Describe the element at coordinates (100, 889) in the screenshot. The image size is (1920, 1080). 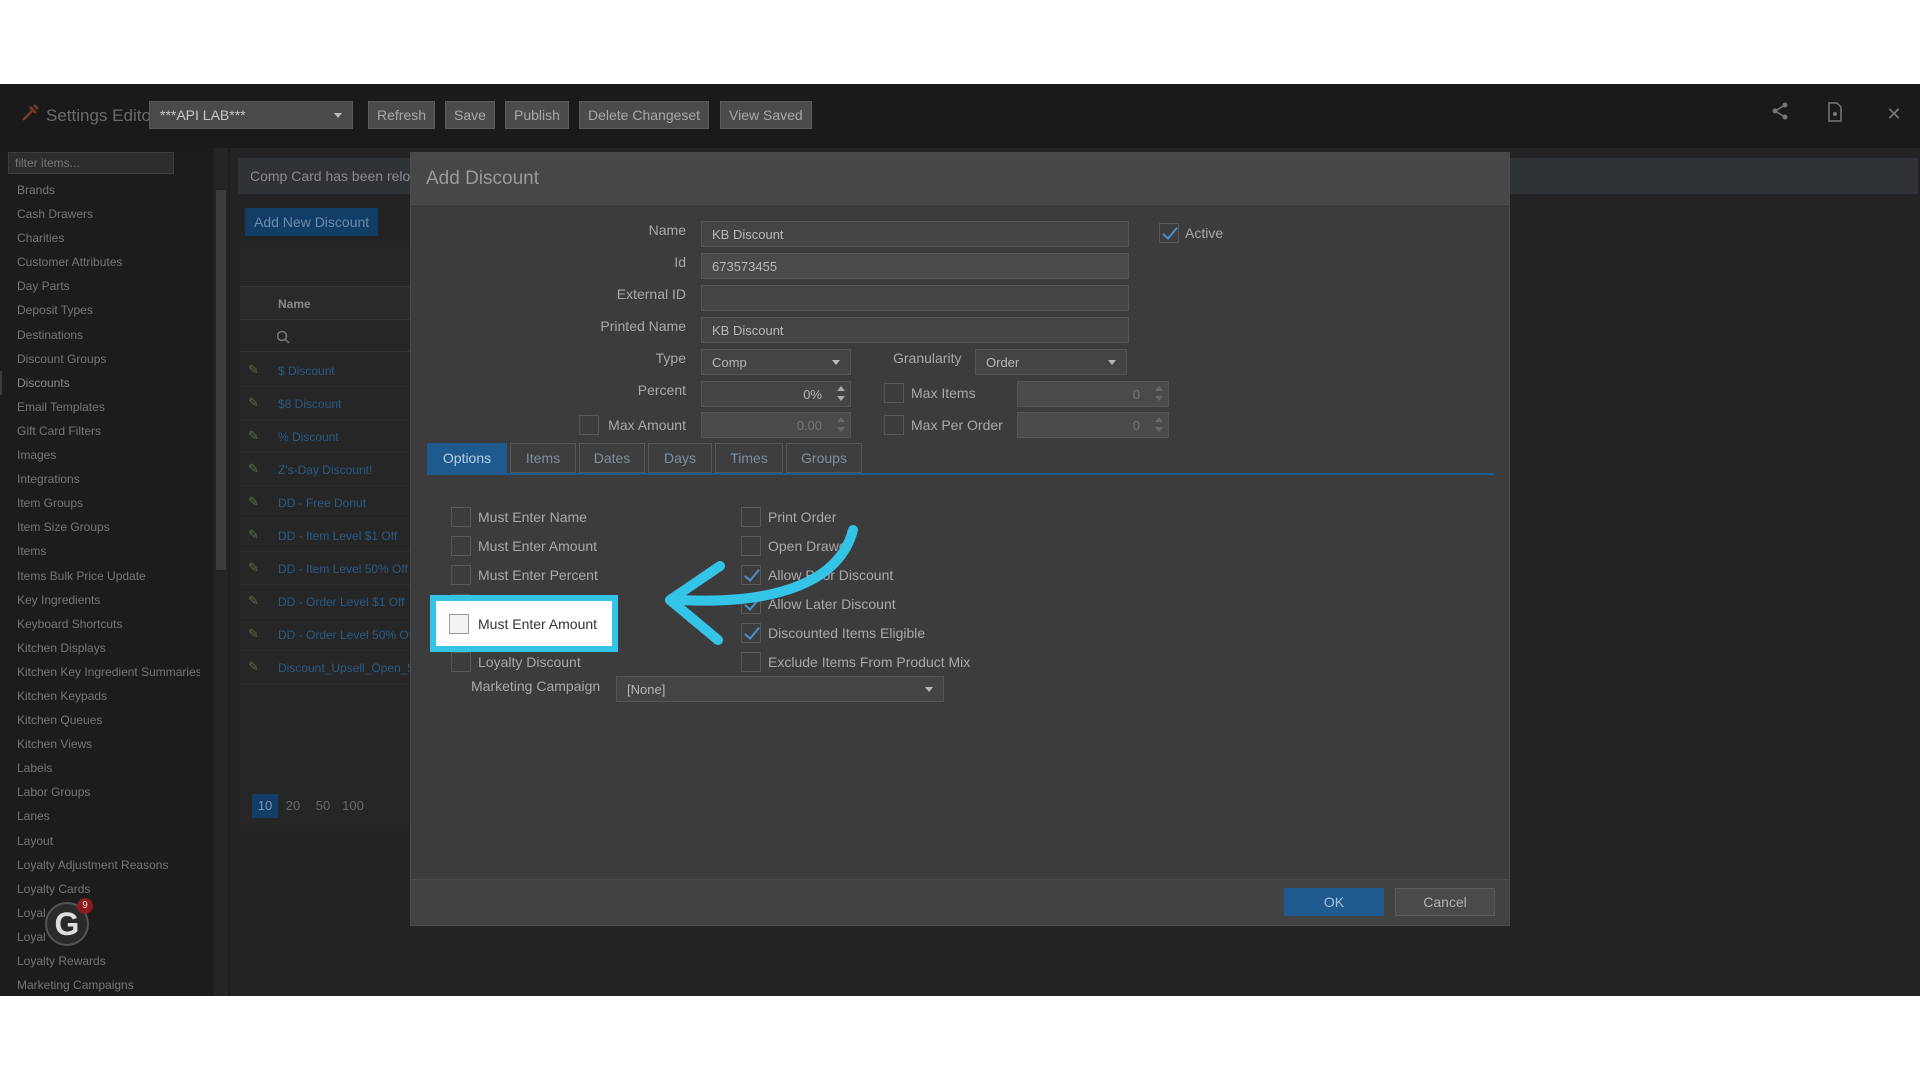
I see `sidebar-item-loyalty-cards: Loyalty Cards` at that location.